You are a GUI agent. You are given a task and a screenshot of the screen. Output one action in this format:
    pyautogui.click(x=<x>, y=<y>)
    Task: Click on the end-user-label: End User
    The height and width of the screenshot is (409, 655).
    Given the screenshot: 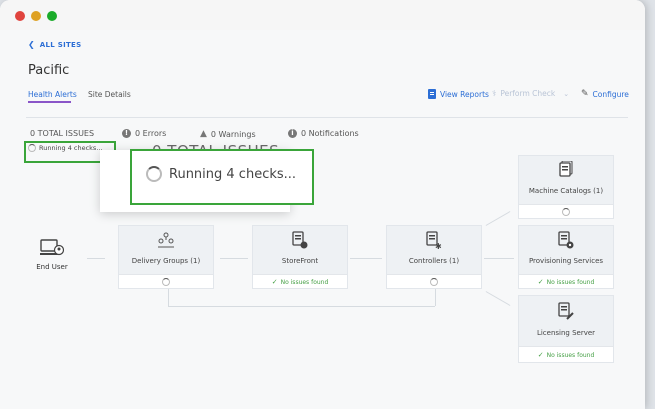 What is the action you would take?
    pyautogui.click(x=52, y=267)
    